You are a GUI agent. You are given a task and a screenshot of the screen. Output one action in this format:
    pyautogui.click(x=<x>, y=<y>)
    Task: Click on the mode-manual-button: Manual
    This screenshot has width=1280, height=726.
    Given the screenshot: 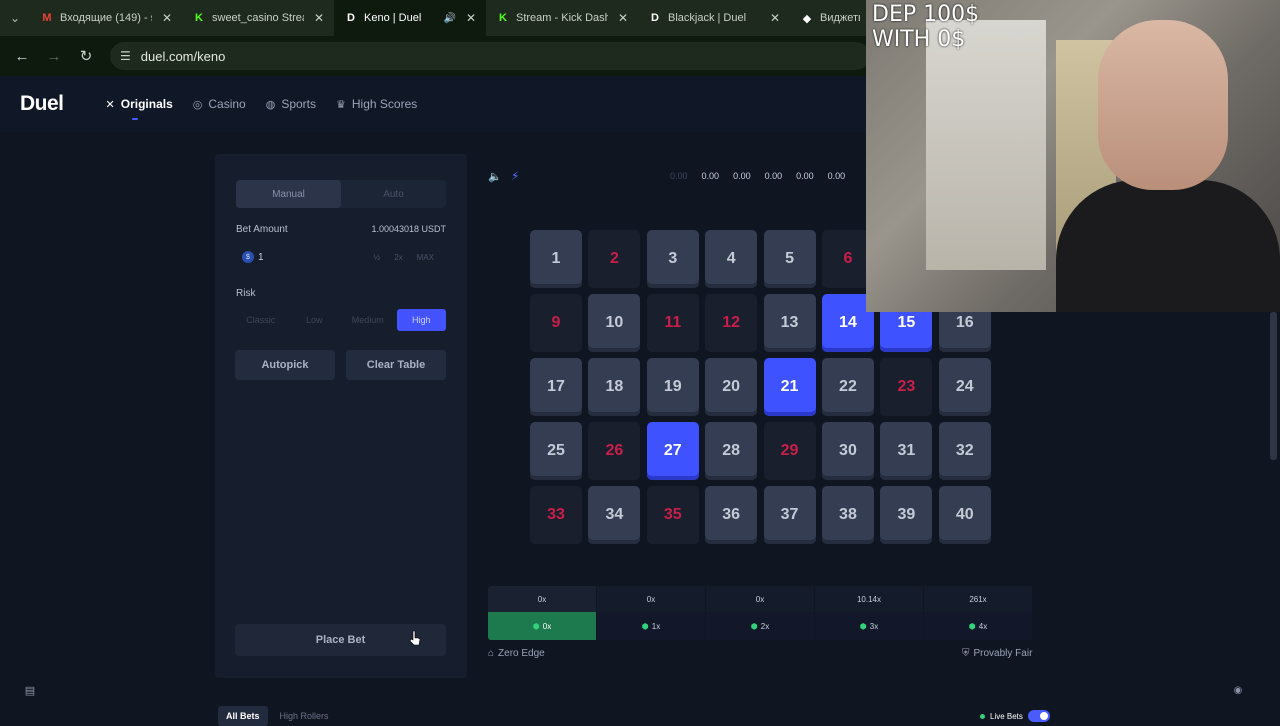 What is the action you would take?
    pyautogui.click(x=288, y=194)
    